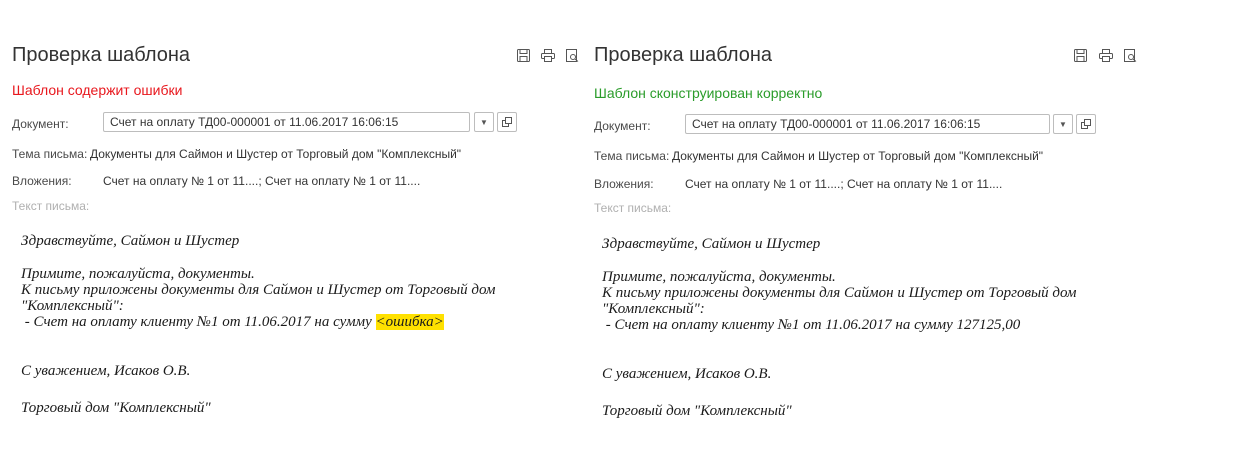 The height and width of the screenshot is (472, 1254). I want to click on error-highlight: <ошибка>, so click(409, 322).